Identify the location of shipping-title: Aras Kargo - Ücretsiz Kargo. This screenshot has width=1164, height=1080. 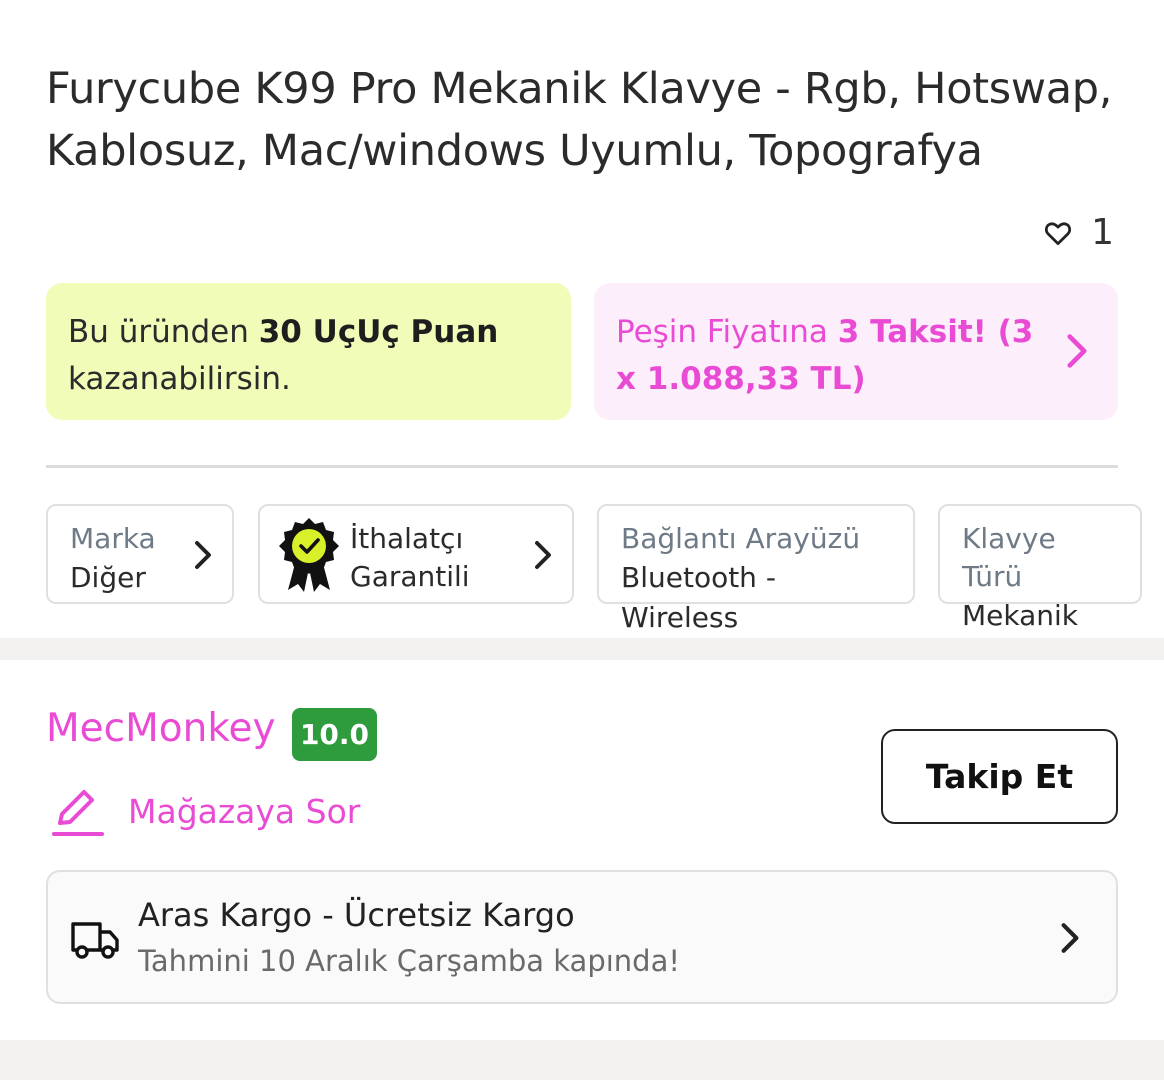
(356, 915).